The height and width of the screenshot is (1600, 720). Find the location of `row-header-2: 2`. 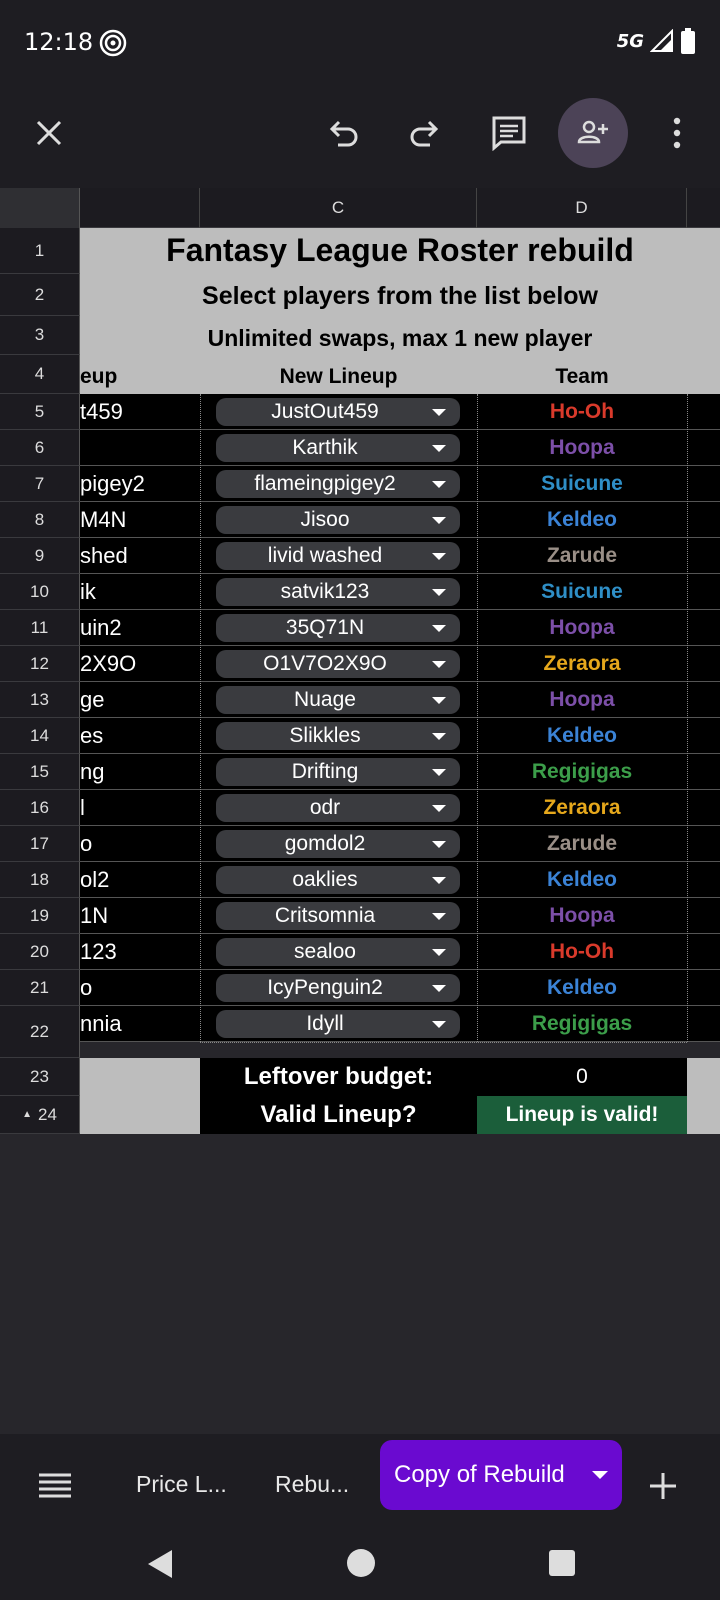

row-header-2: 2 is located at coordinates (40, 295).